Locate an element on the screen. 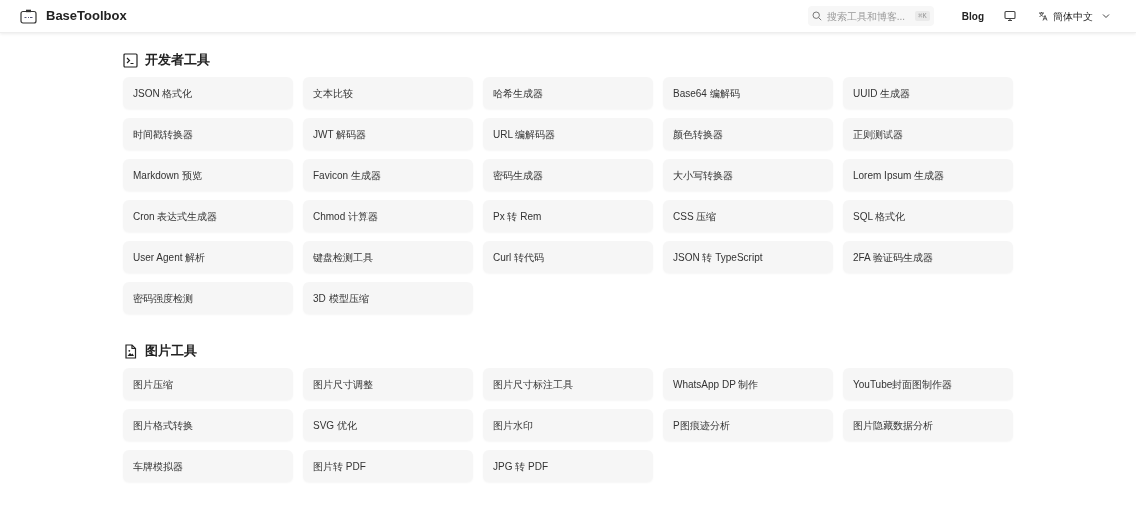 The image size is (1136, 512). tool-card: 哈希生成器 is located at coordinates (568, 93).